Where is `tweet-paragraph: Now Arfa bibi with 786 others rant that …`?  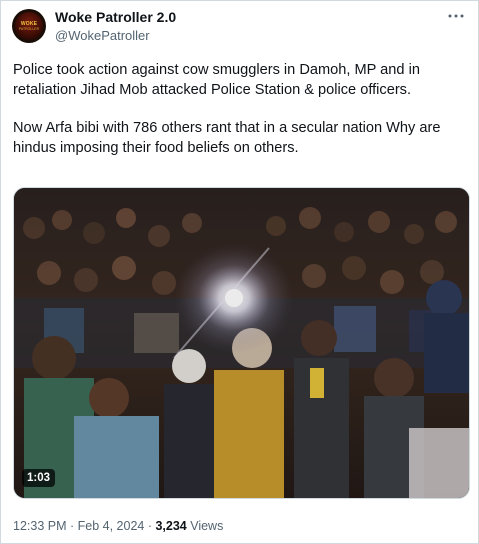 tweet-paragraph: Now Arfa bibi with 786 others rant that … is located at coordinates (227, 138).